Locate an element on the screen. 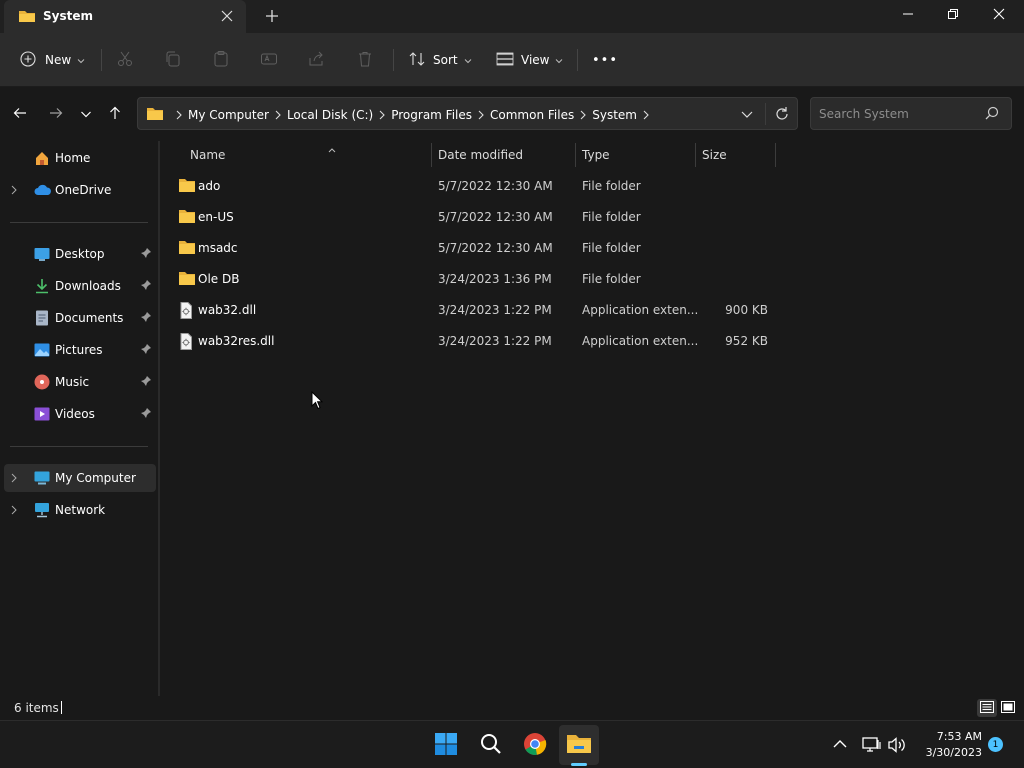  file-row-ole-db: Ole DB 3/24/2023 1:36 PM File folder is located at coordinates (474, 279).